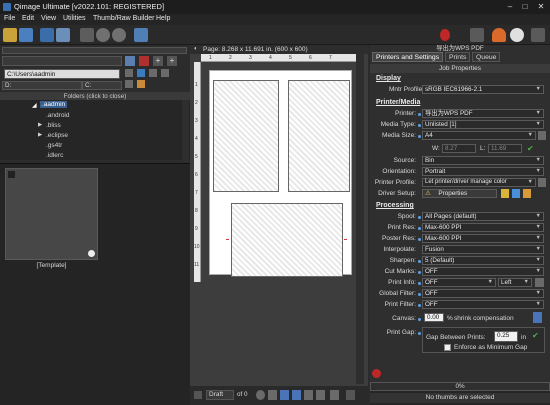 This screenshot has width=550, height=405. I want to click on tree-item-eclipse: .eclipse, so click(57, 135).